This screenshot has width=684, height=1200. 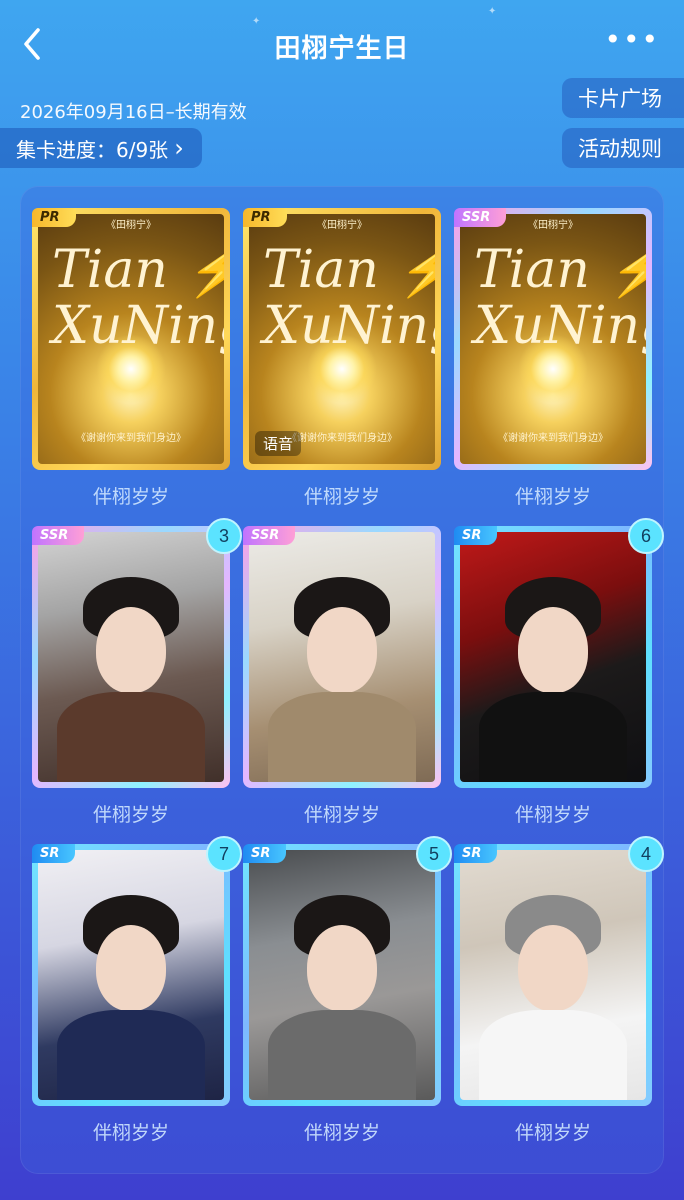 I want to click on card-art: 《田栩宁》 Tian ⚡XuNing 《谢谢你来到我们身边》 语音, so click(x=342, y=339).